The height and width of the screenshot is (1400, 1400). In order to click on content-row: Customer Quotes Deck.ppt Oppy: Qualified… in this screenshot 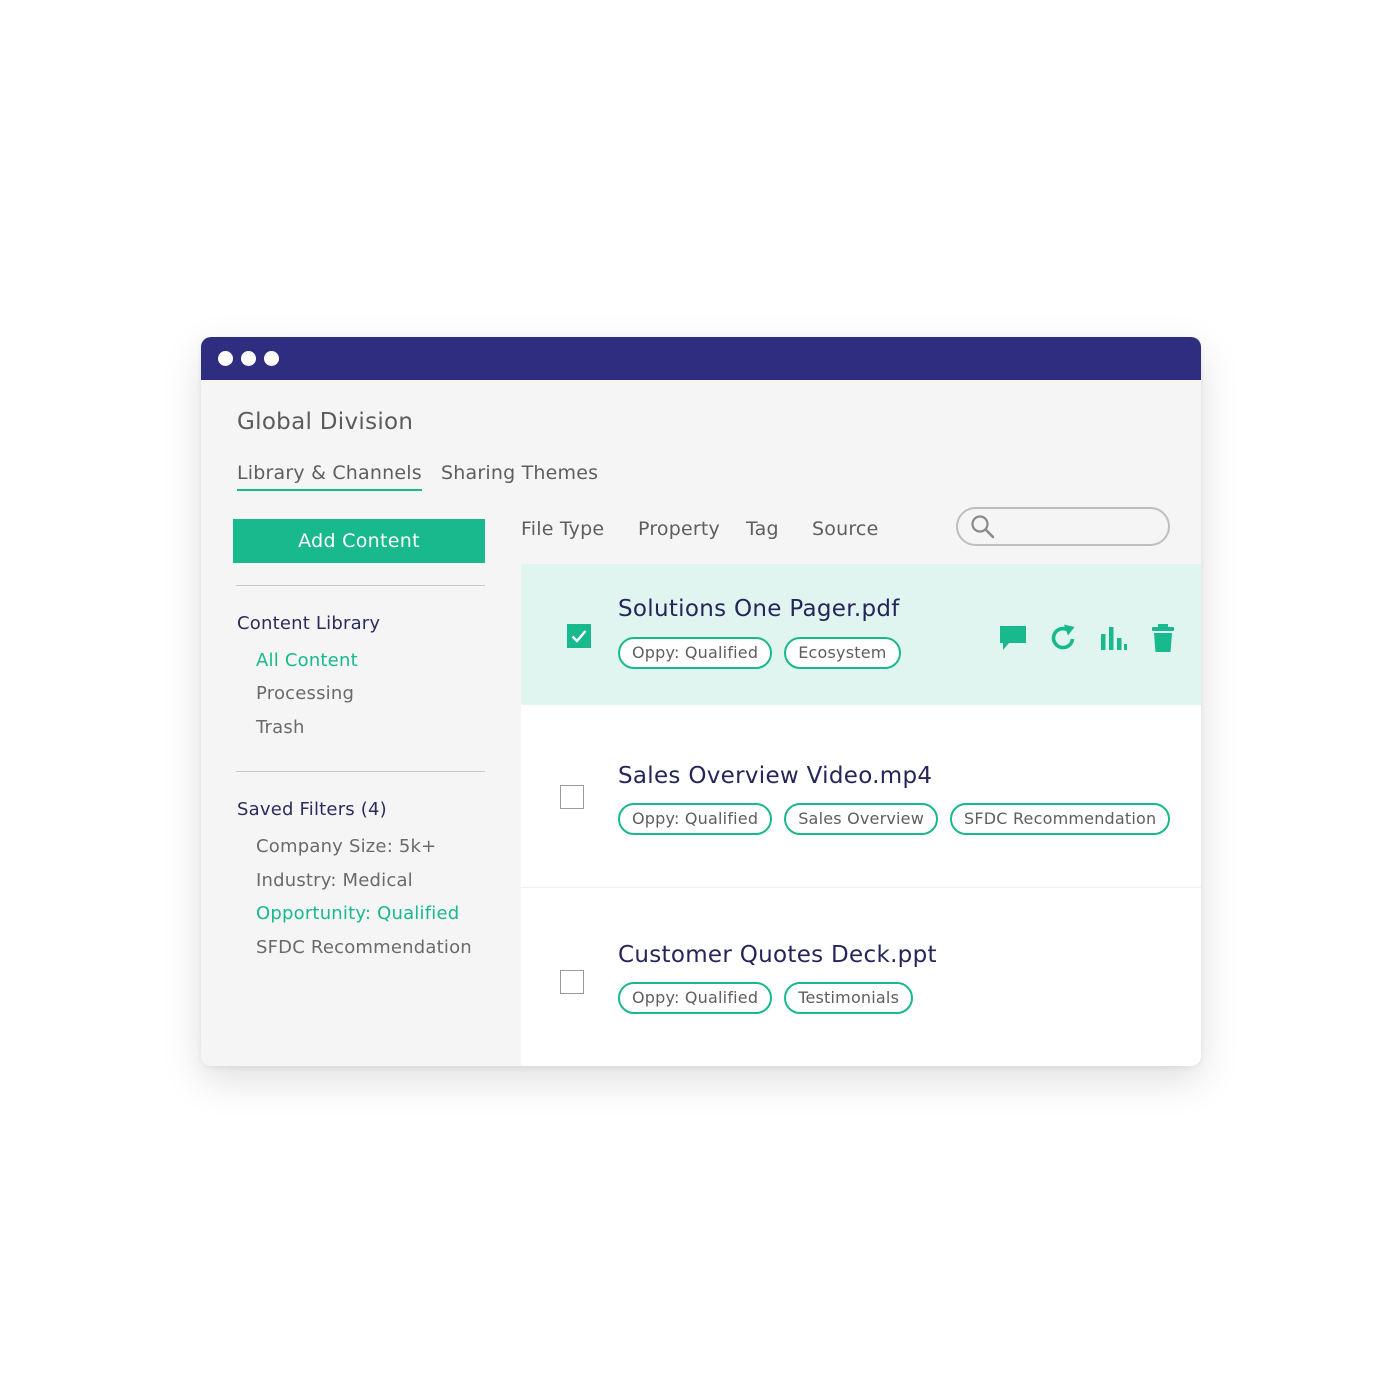, I will do `click(861, 977)`.